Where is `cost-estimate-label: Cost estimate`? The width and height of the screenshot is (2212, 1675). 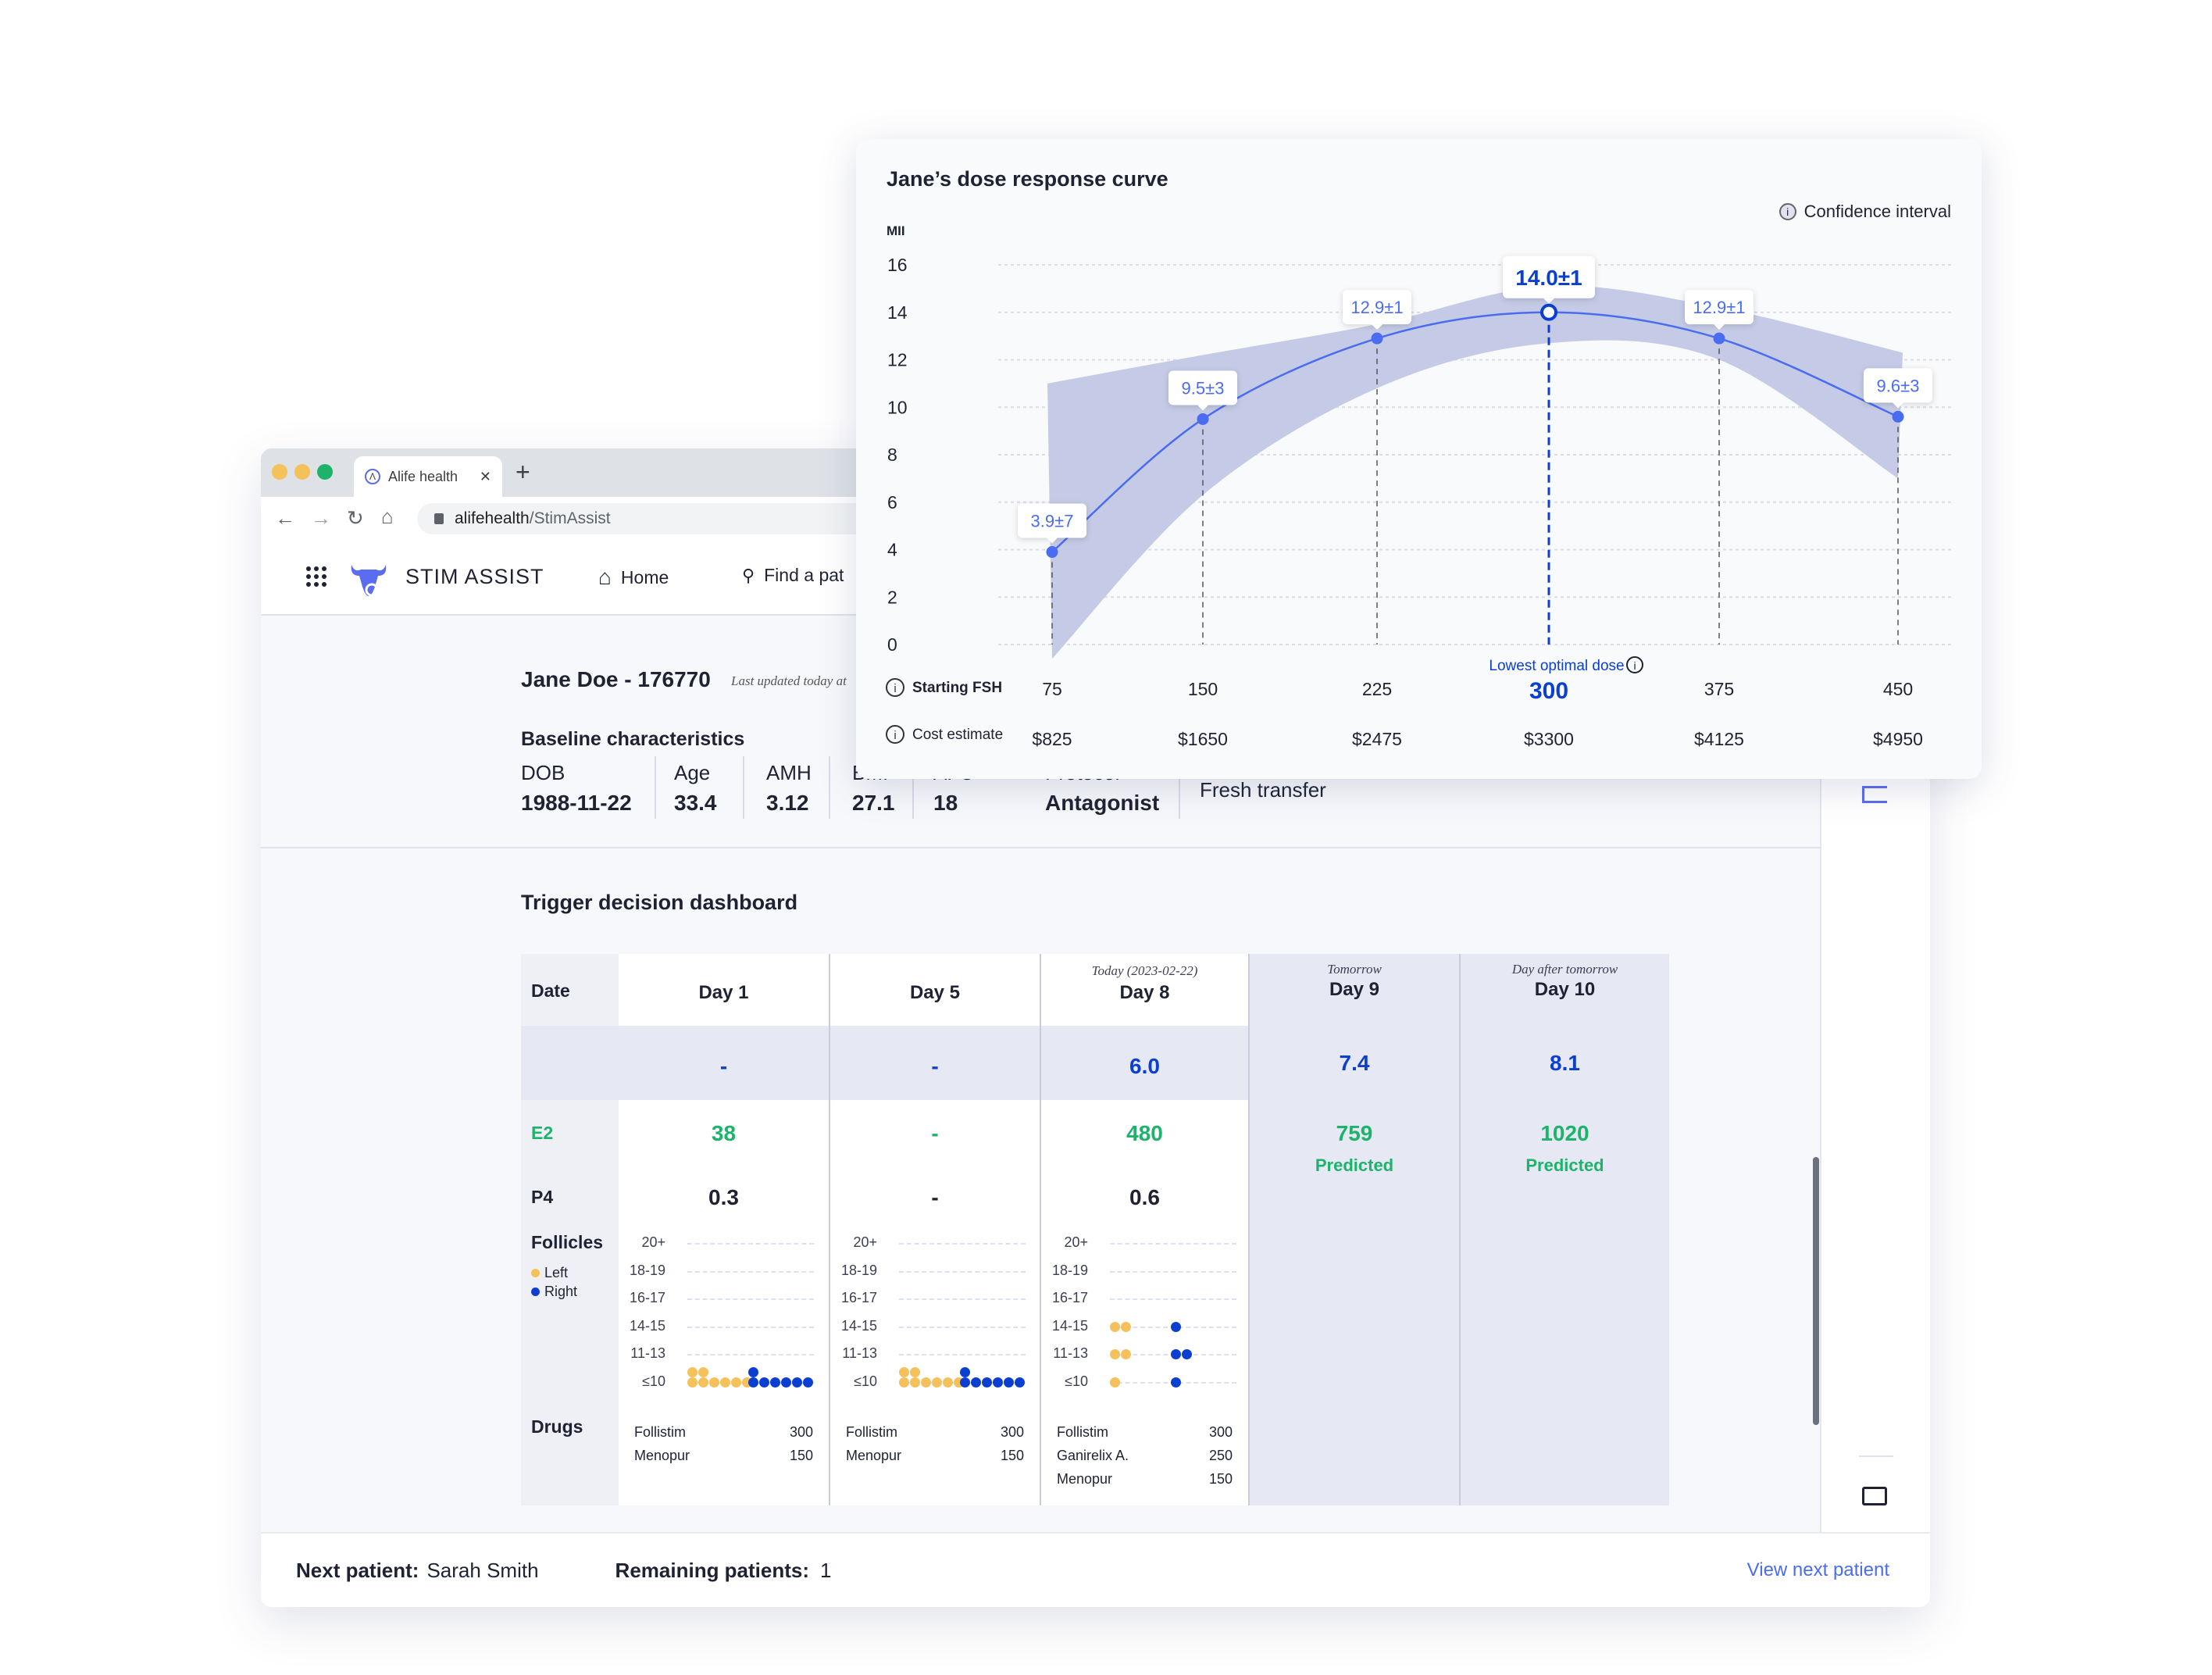
cost-estimate-label: Cost estimate is located at coordinates (957, 735).